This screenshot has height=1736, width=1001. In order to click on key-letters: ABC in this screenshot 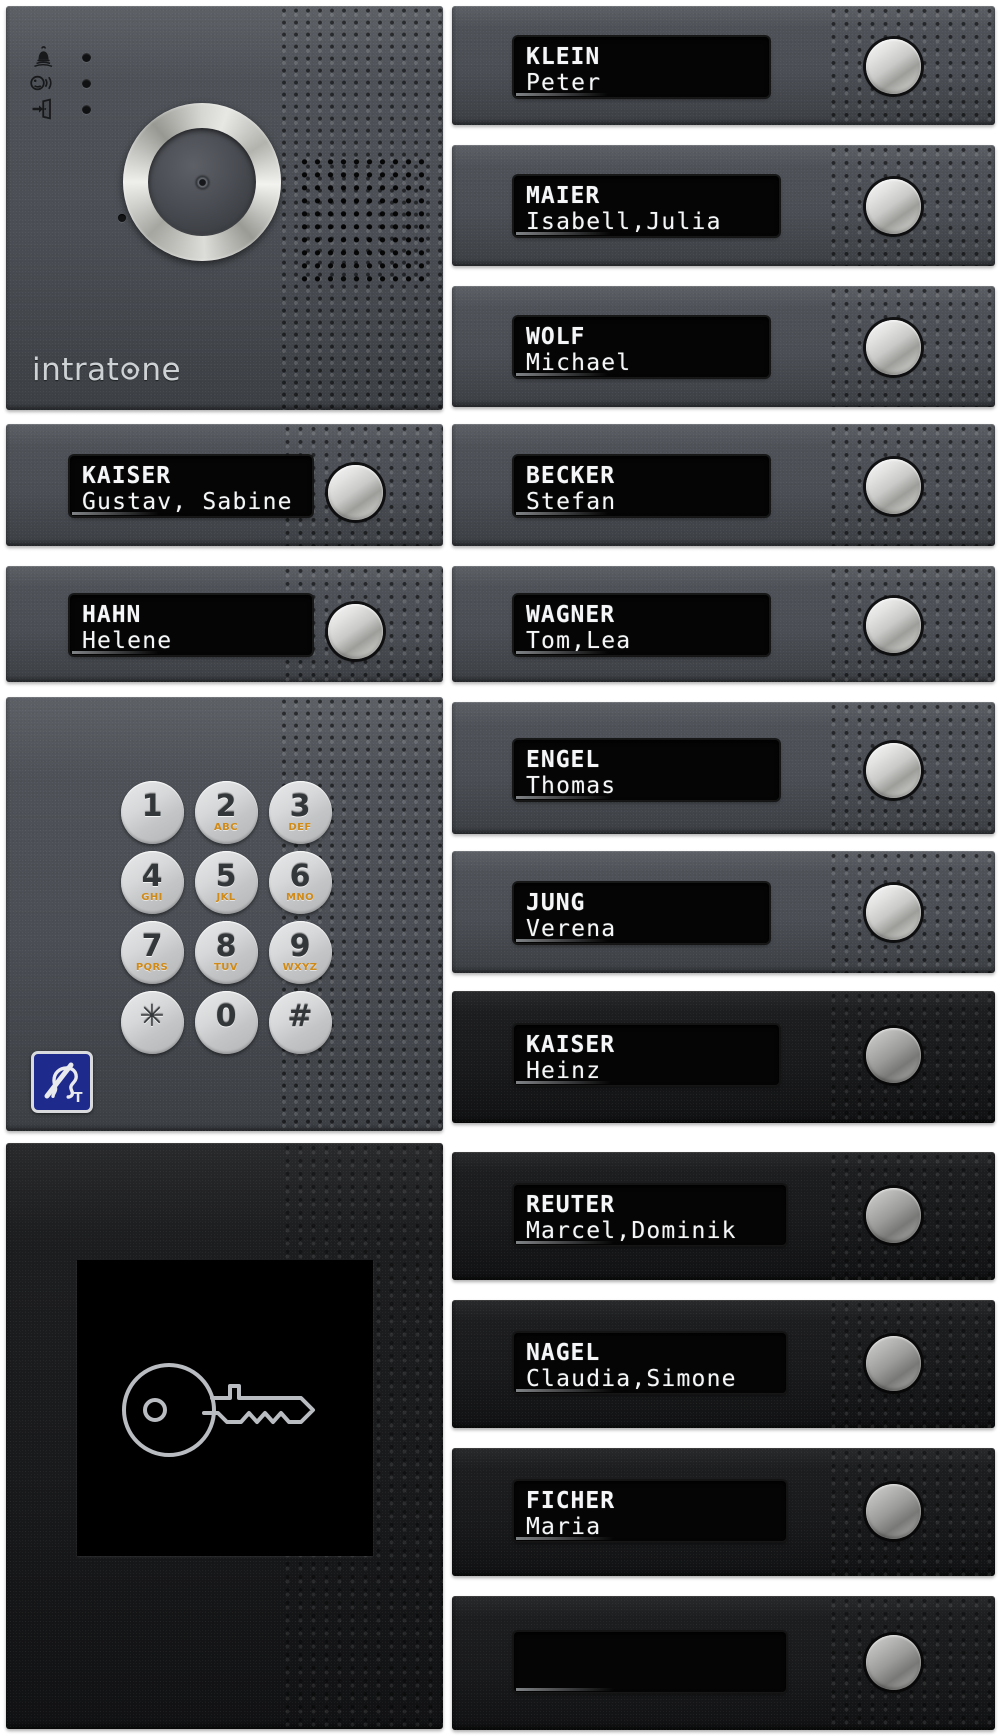, I will do `click(226, 827)`.